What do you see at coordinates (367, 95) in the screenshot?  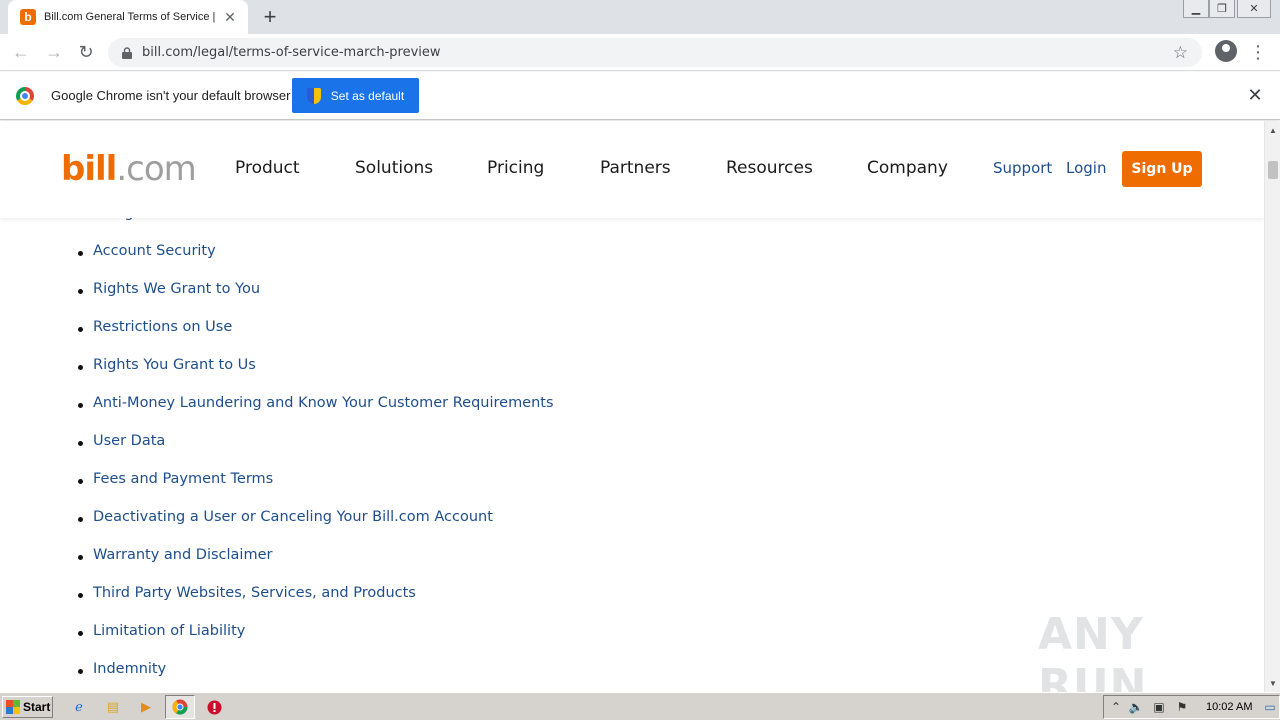 I see `set-as-default-label: Set as default` at bounding box center [367, 95].